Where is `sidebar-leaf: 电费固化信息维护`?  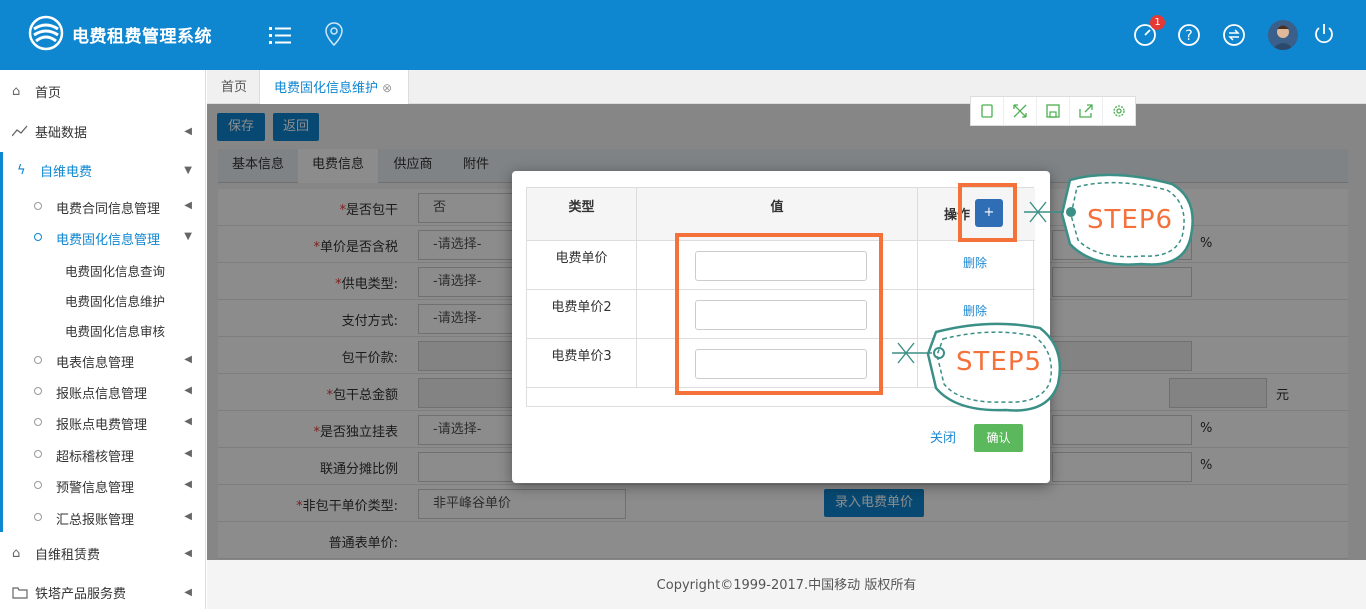
sidebar-leaf: 电费固化信息维护 is located at coordinates (115, 300).